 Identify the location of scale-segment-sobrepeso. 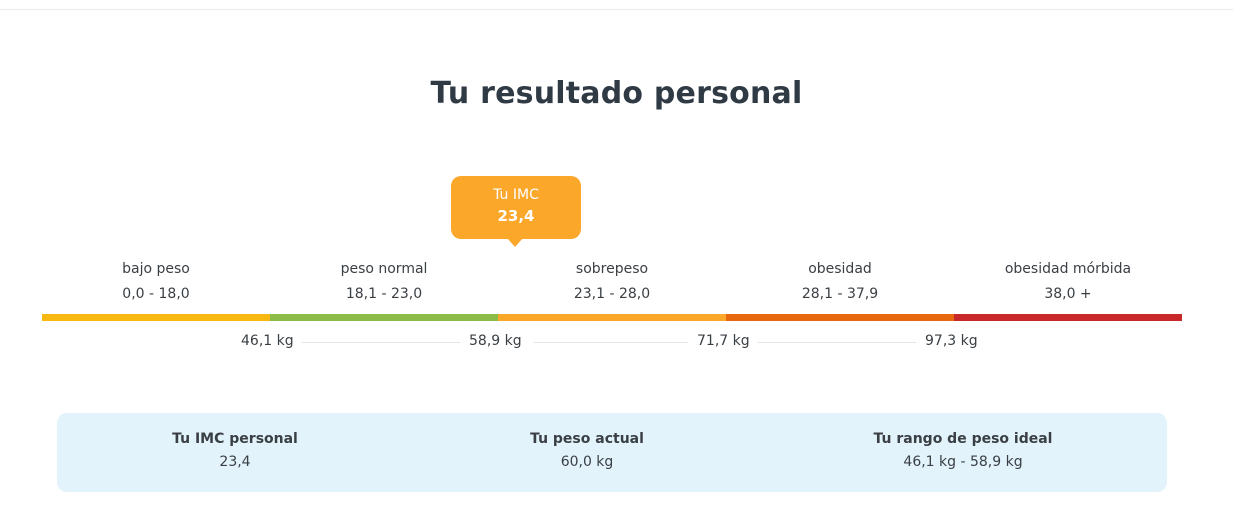
(612, 317).